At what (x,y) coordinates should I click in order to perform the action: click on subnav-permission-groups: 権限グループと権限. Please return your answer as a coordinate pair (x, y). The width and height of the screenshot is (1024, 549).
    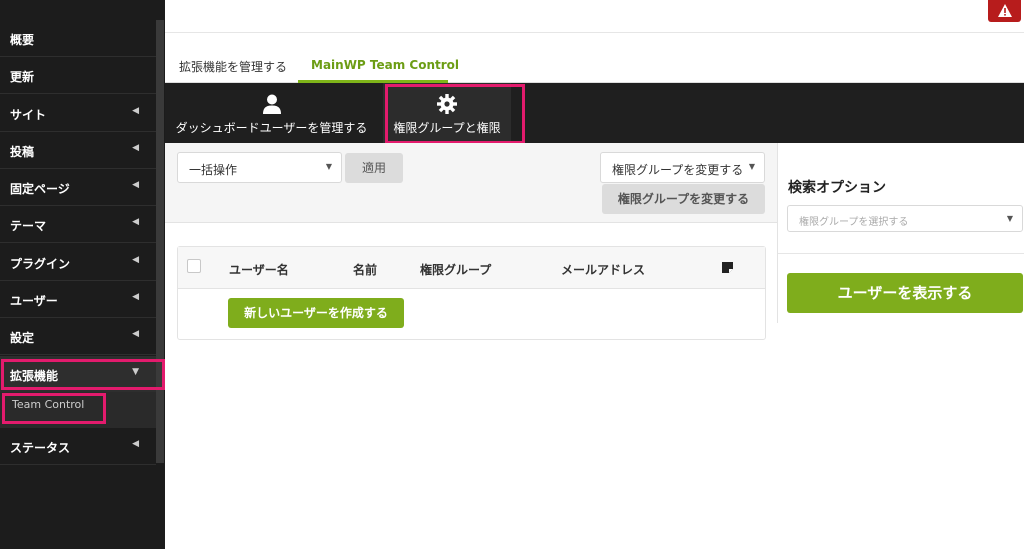
    Looking at the image, I should click on (447, 113).